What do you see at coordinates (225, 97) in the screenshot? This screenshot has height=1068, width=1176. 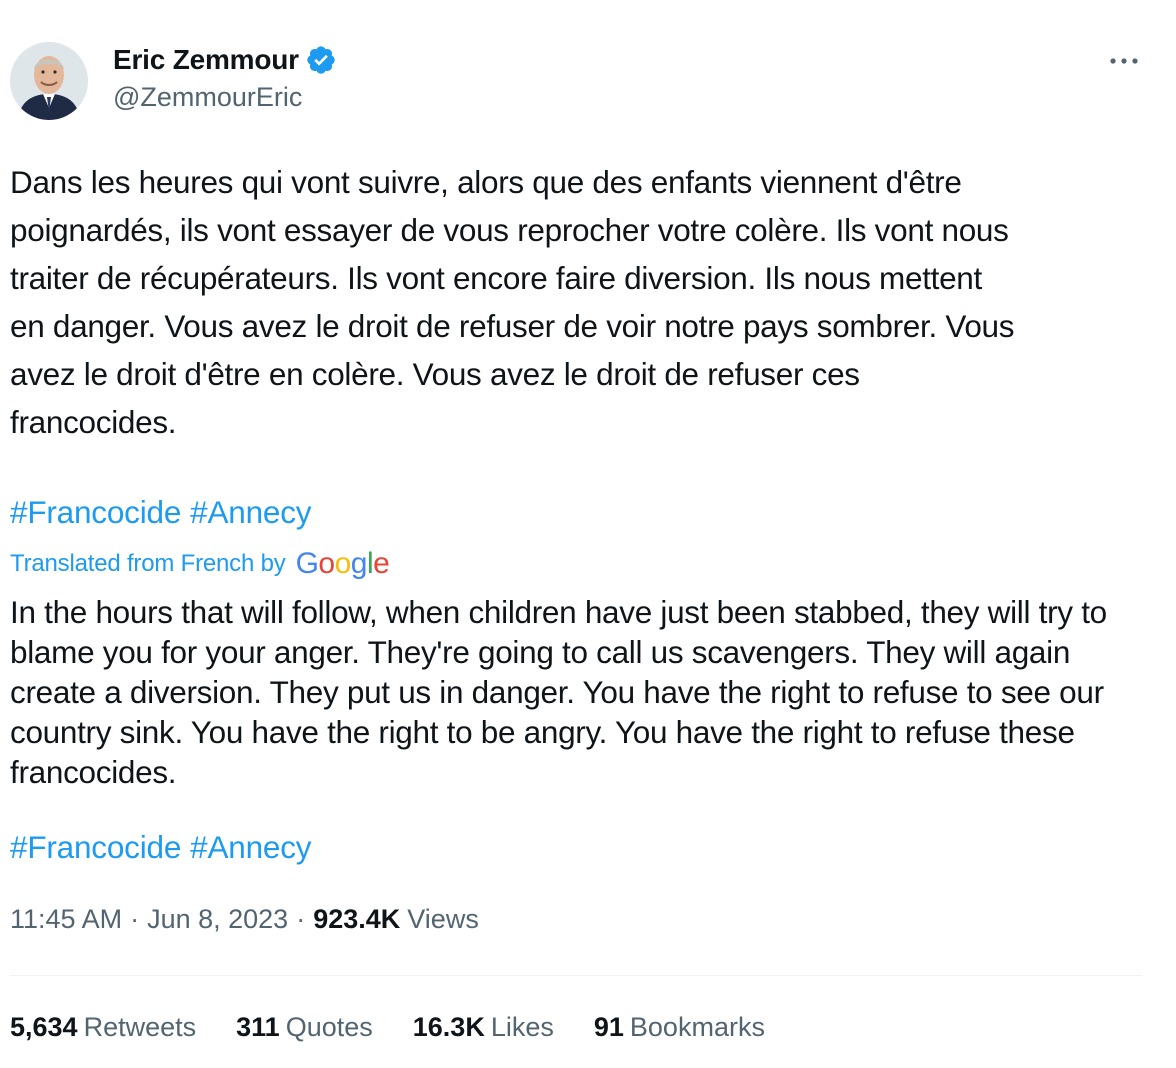 I see `author-handle: @ZemmourEric` at bounding box center [225, 97].